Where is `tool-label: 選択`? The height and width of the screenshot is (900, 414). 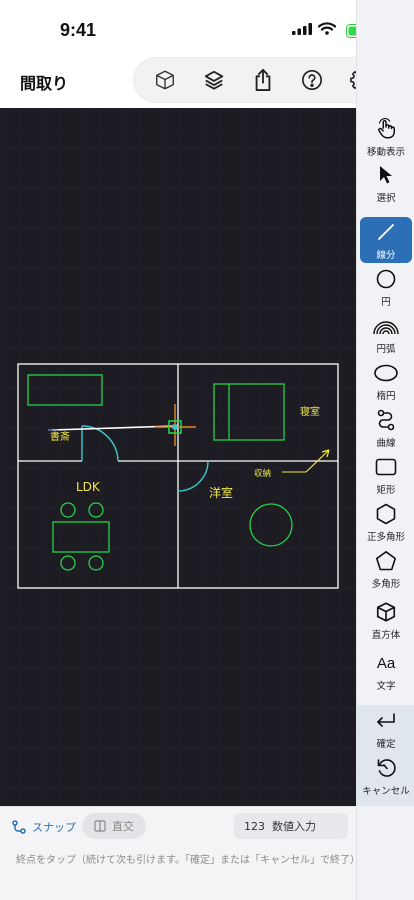
tool-label: 選択 is located at coordinates (386, 198).